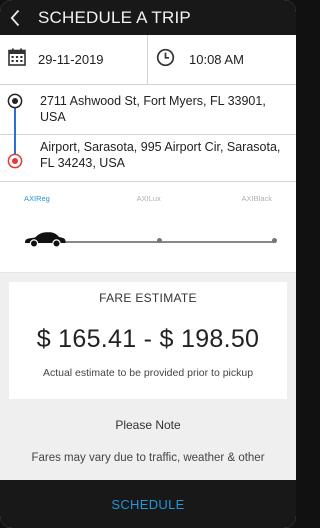  I want to click on schedule-button-label: SCHEDULE, so click(148, 504).